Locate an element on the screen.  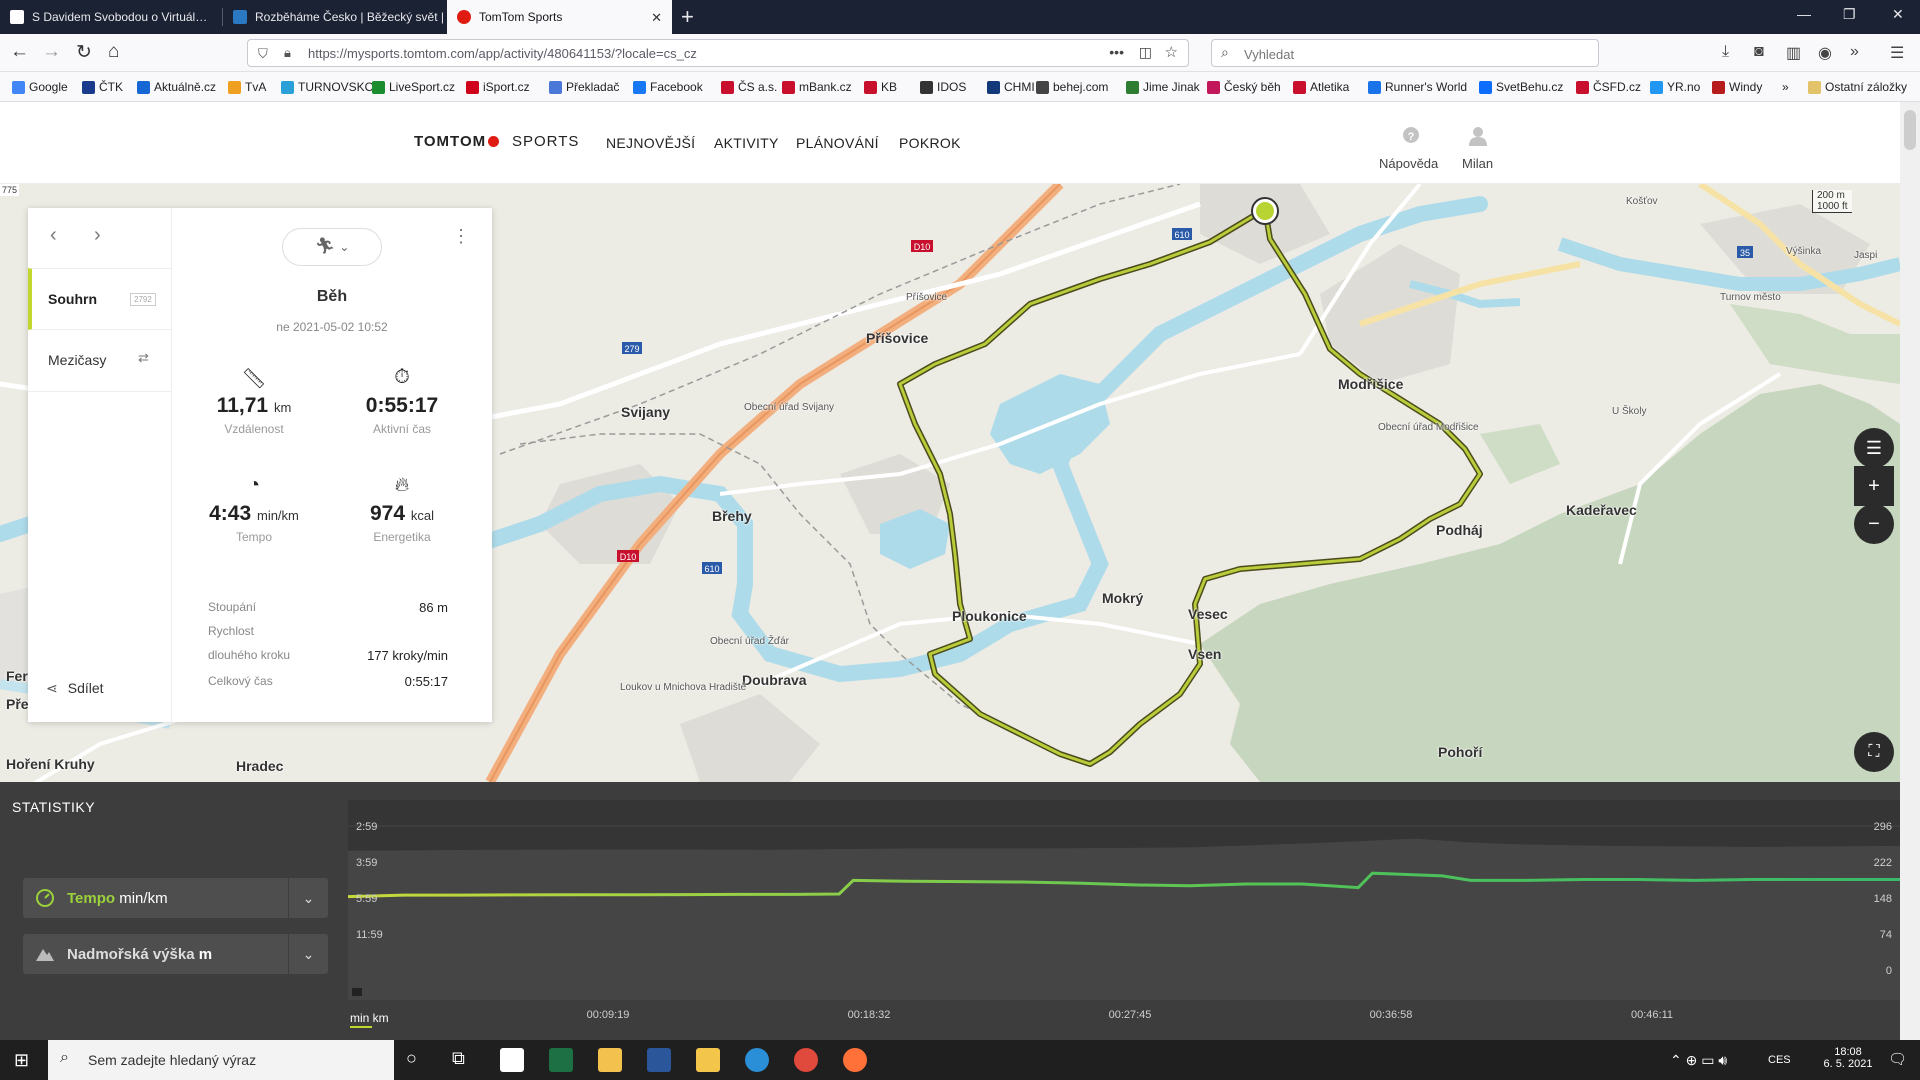
help-icon: ? is located at coordinates (1411, 136).